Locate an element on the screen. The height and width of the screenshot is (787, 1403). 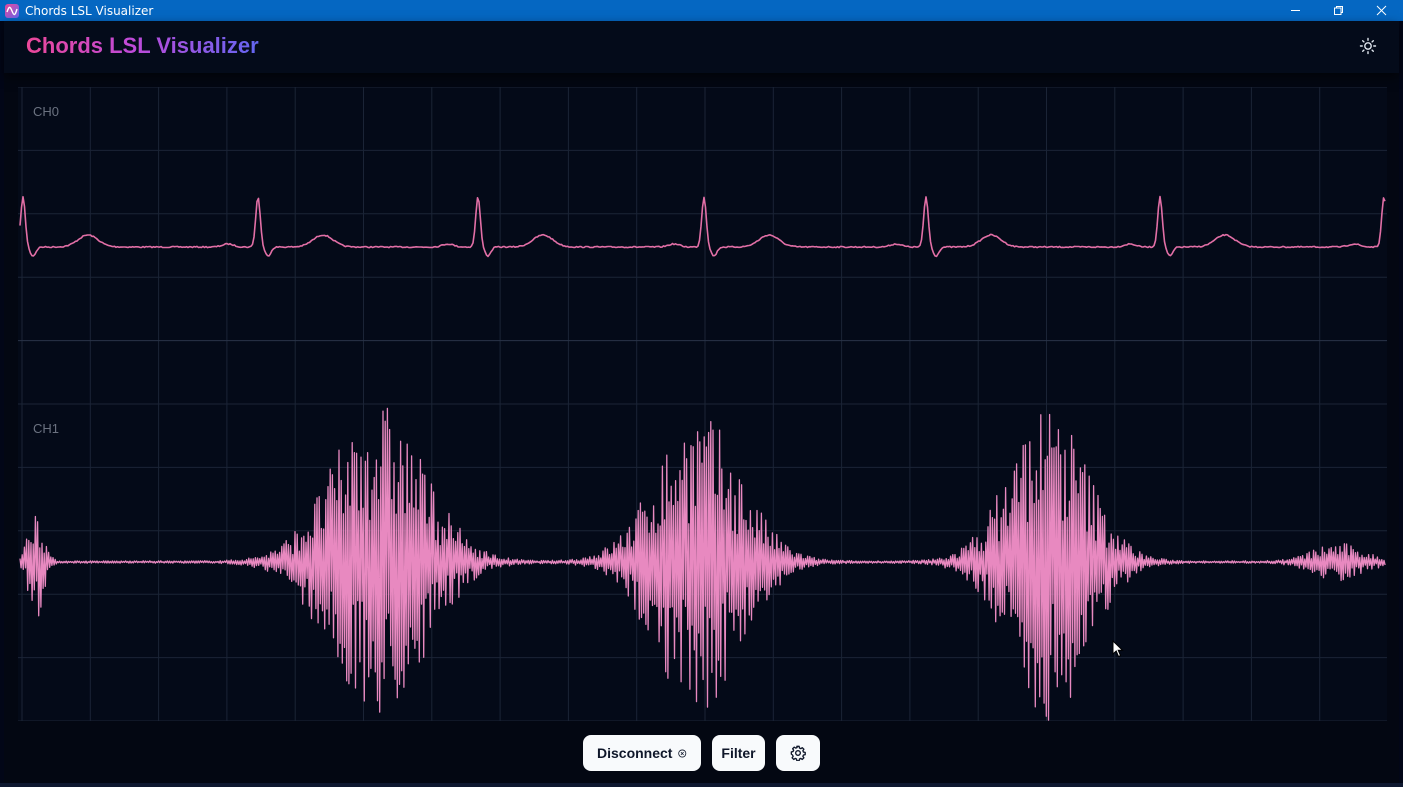
settings-button is located at coordinates (798, 753).